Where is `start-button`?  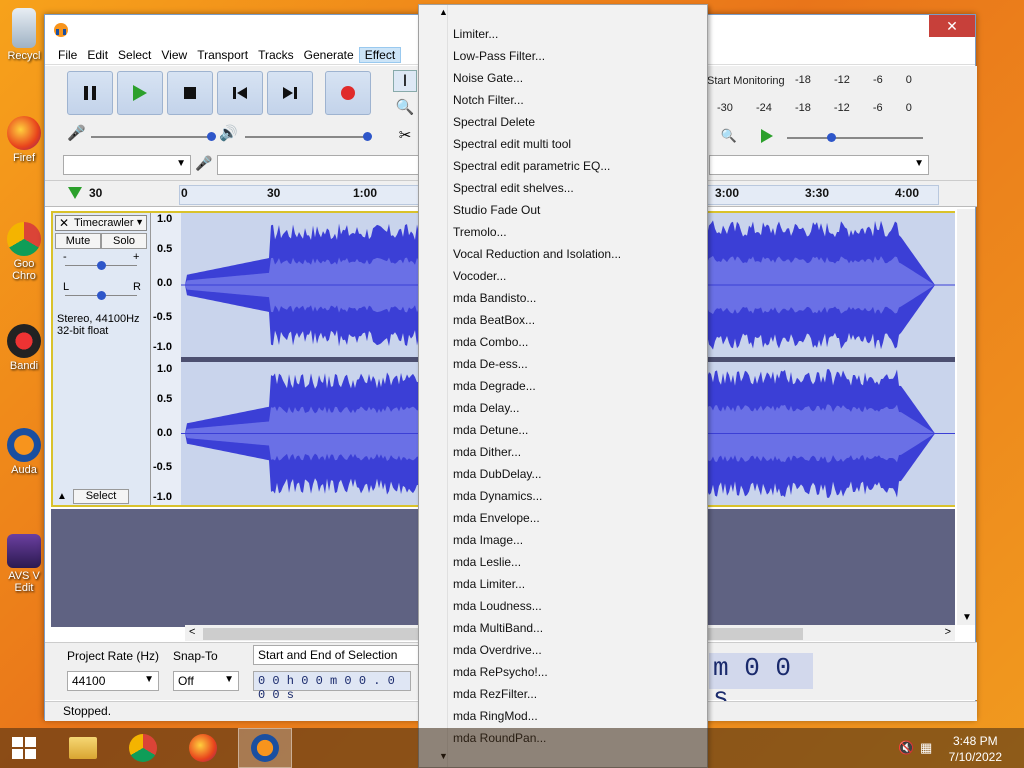 start-button is located at coordinates (24, 748).